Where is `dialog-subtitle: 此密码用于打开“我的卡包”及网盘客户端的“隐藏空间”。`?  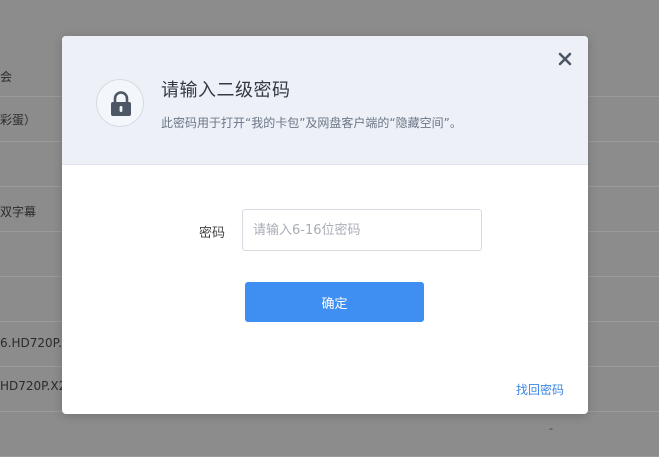
dialog-subtitle: 此密码用于打开“我的卡包”及网盘客户端的“隐藏空间”。 is located at coordinates (311, 123).